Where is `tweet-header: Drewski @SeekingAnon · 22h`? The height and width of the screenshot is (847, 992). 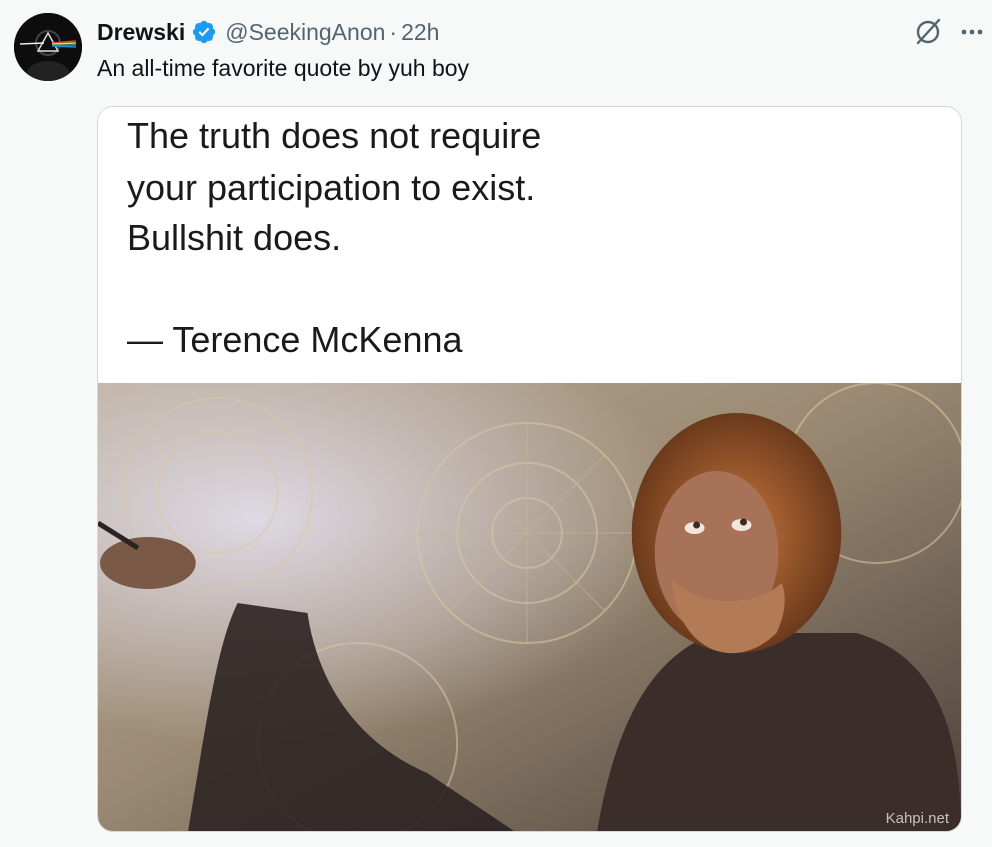
tweet-header: Drewski @SeekingAnon · 22h is located at coordinates (268, 32).